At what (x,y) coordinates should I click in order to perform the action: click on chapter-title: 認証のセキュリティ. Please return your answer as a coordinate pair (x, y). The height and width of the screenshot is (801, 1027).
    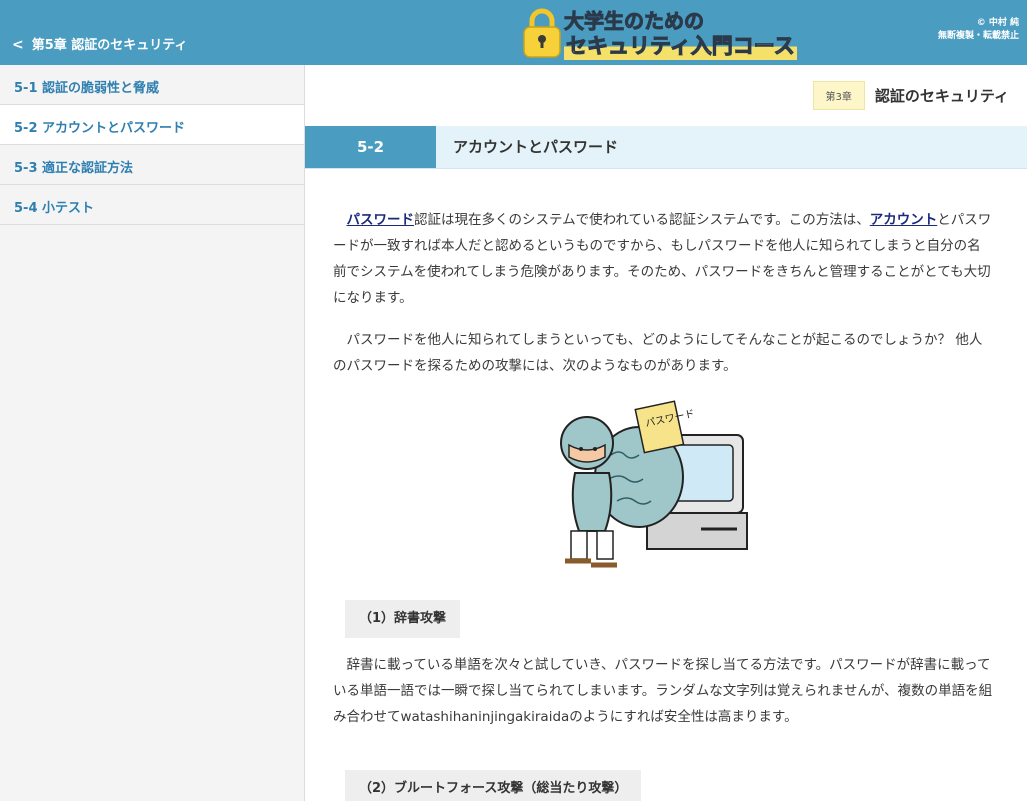
    Looking at the image, I should click on (941, 96).